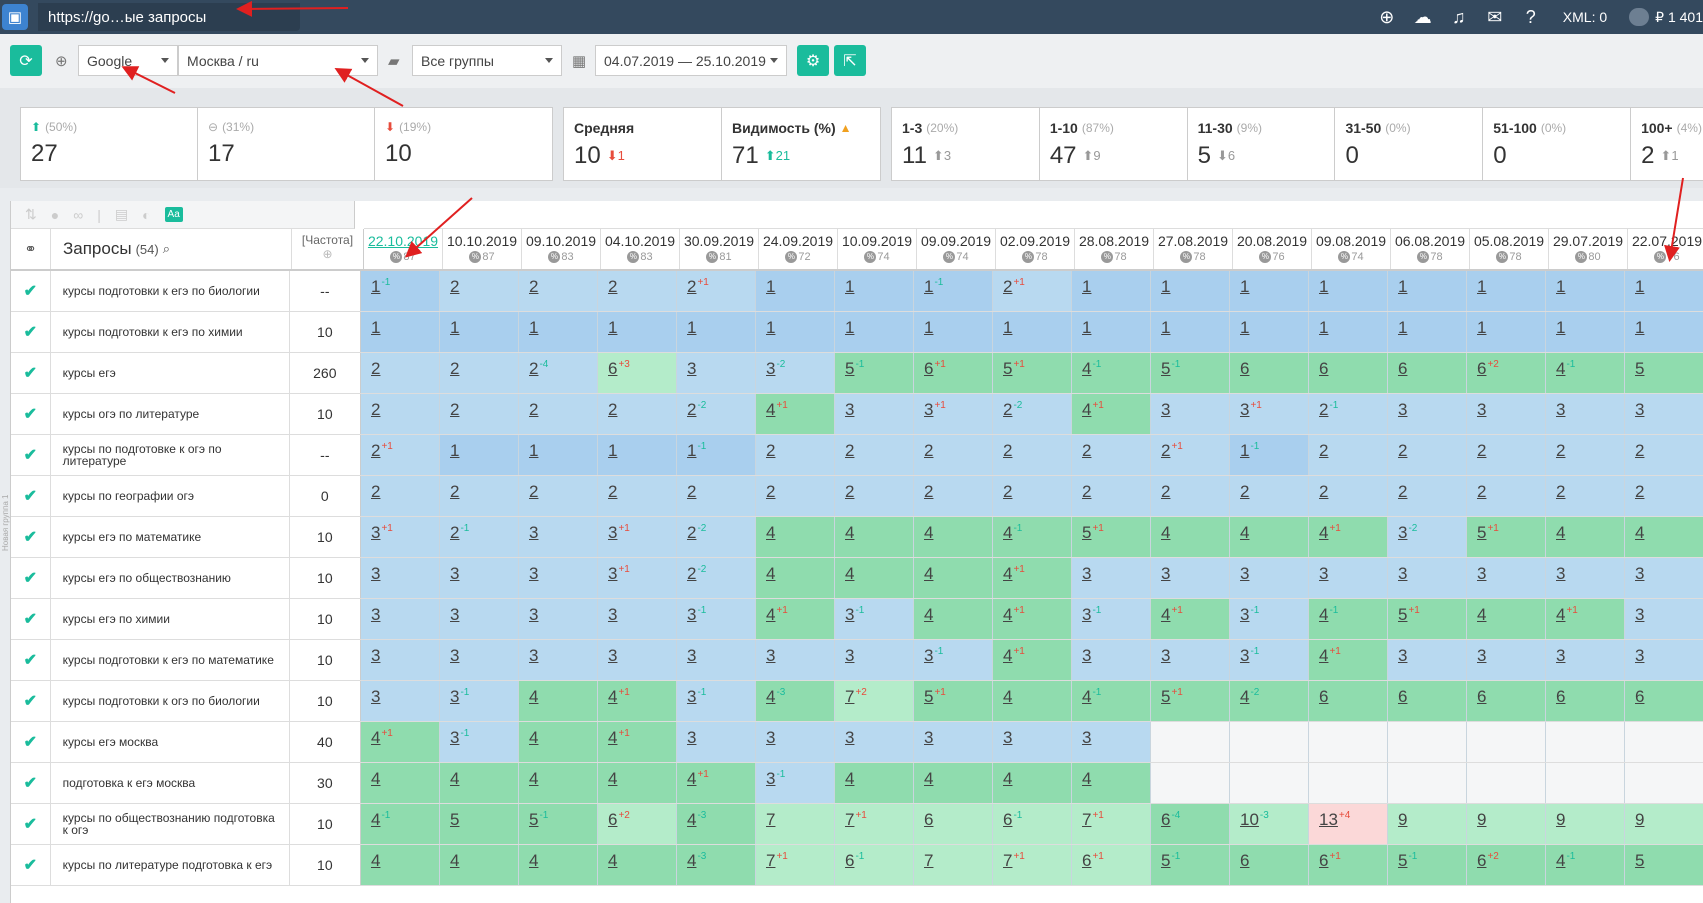 This screenshot has height=903, width=1703. What do you see at coordinates (170, 537) in the screenshot?
I see `query-text: курсы егэ по математике` at bounding box center [170, 537].